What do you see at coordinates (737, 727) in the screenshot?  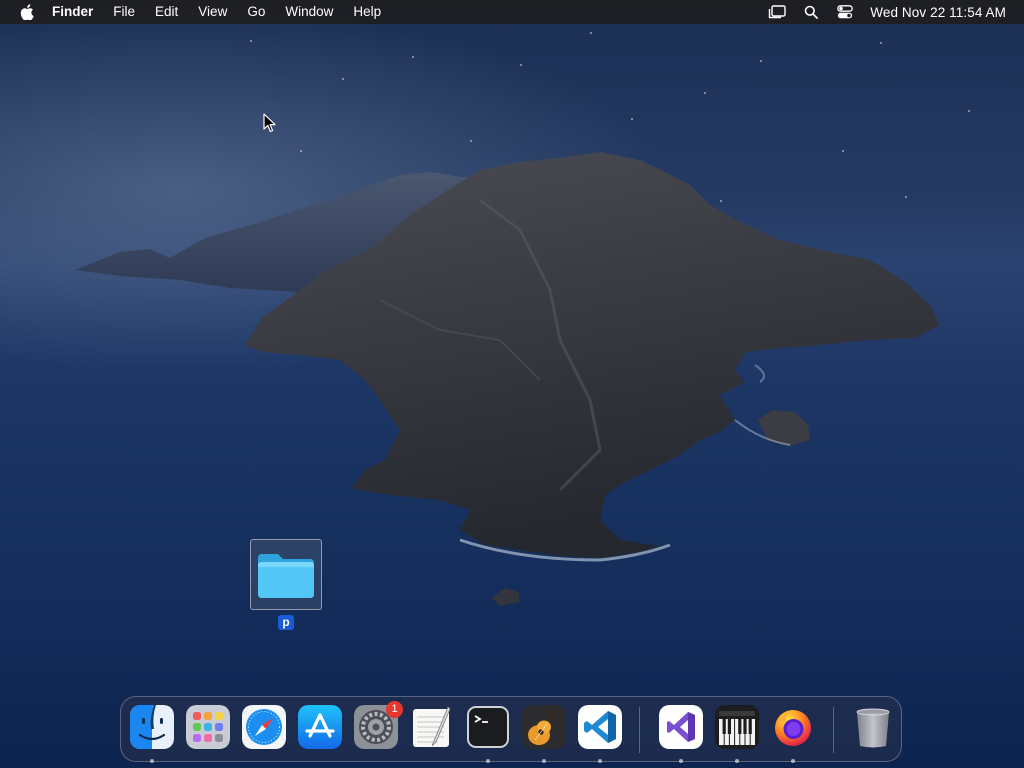 I see `piano-keys-icon` at bounding box center [737, 727].